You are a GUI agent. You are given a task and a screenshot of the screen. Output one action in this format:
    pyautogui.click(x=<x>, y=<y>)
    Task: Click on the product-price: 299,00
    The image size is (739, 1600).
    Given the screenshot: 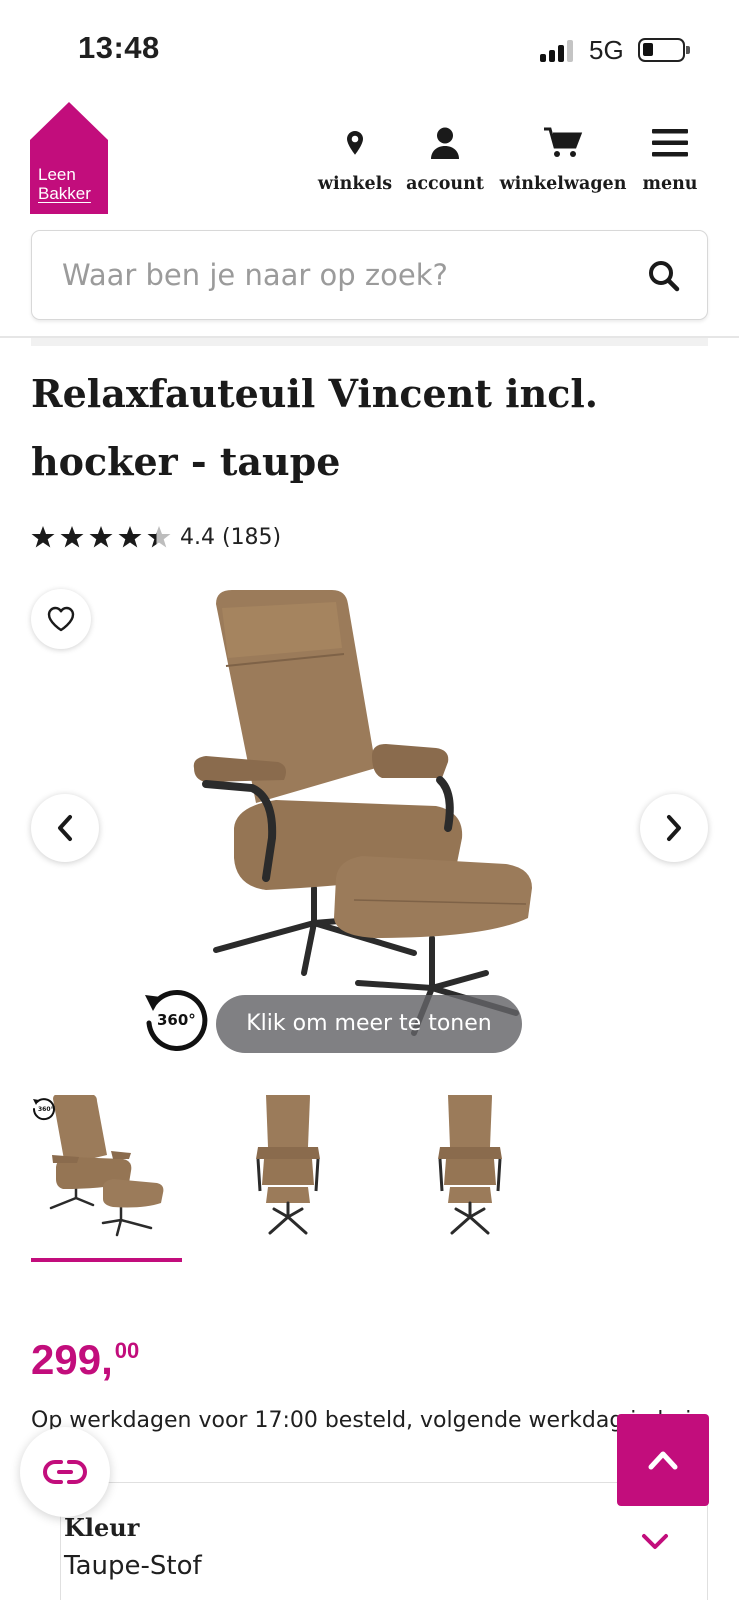 What is the action you would take?
    pyautogui.click(x=85, y=1360)
    